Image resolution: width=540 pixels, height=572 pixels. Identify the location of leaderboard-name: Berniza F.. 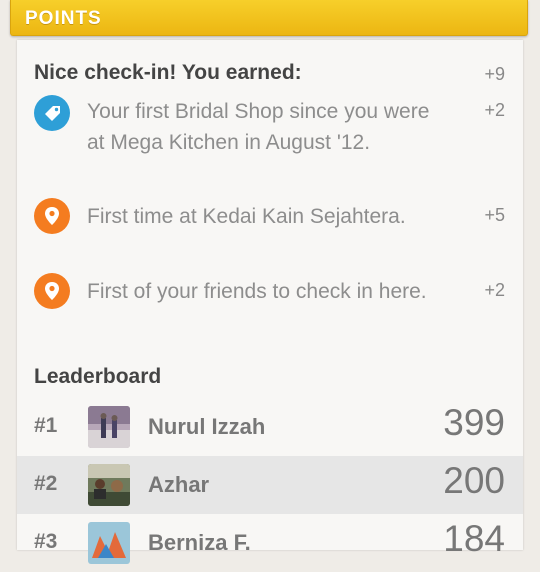
(199, 543).